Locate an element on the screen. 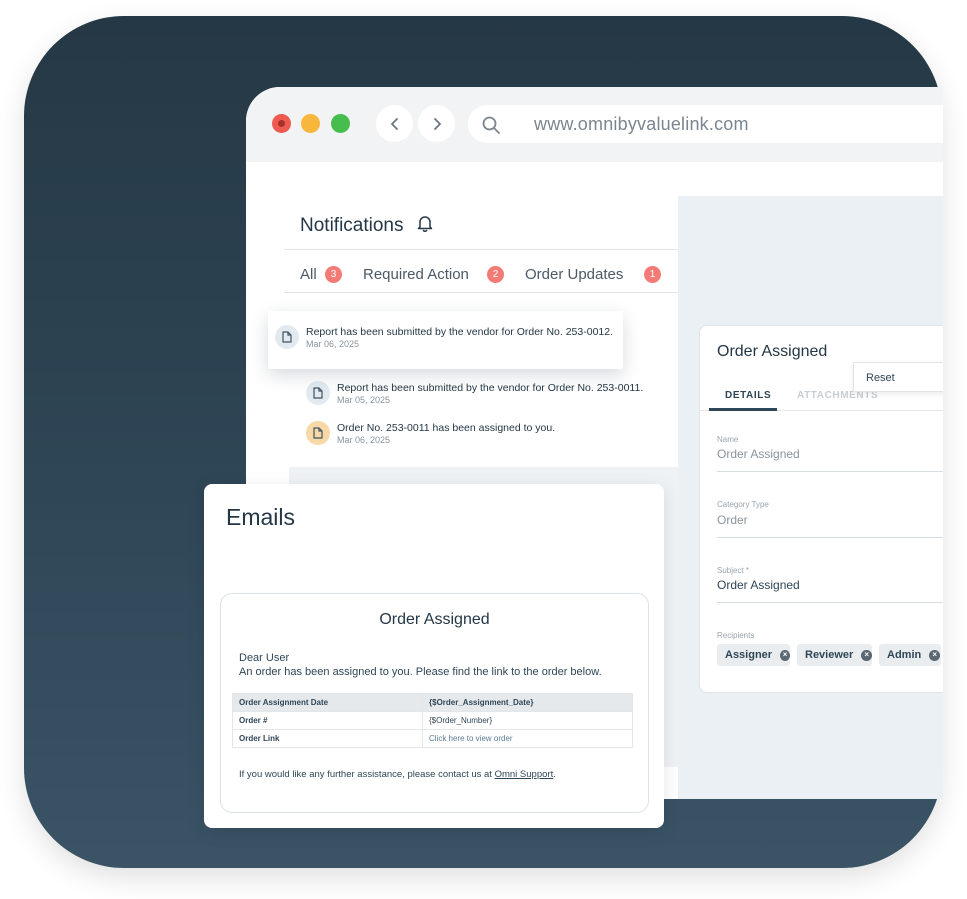 The image size is (967, 899). browser-toolbar: www.omnibyvaluelink.com is located at coordinates (594, 124).